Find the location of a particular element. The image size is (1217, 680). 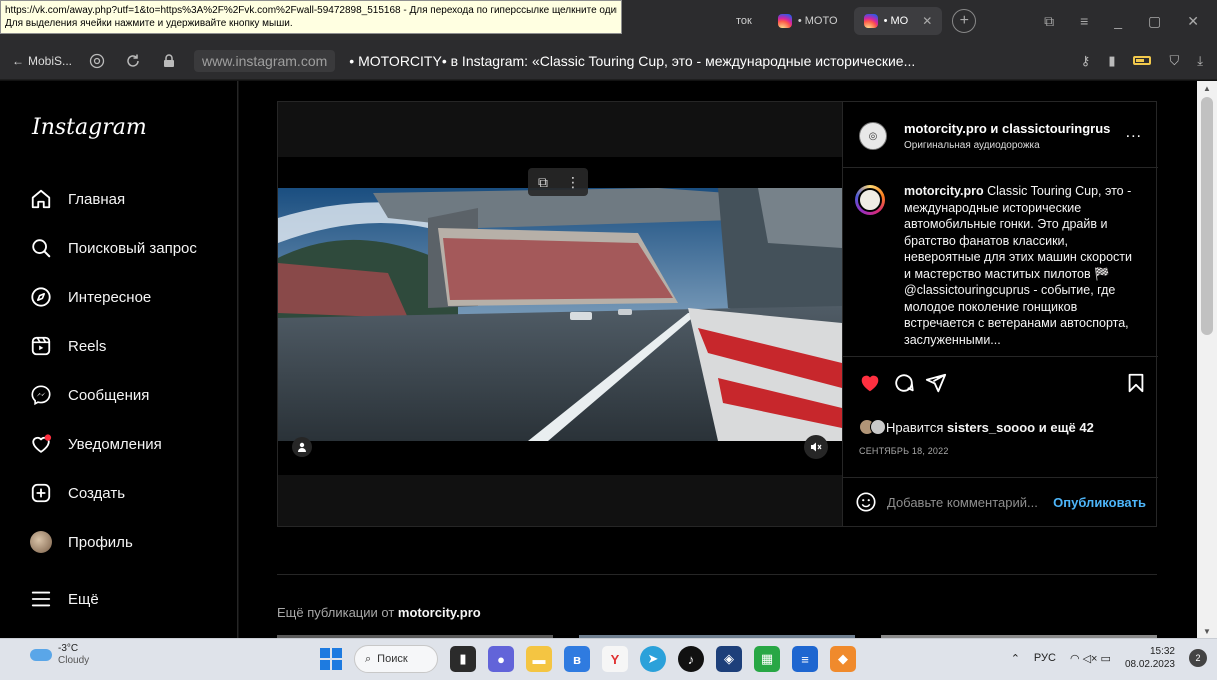

vk-icon: в is located at coordinates (577, 659).